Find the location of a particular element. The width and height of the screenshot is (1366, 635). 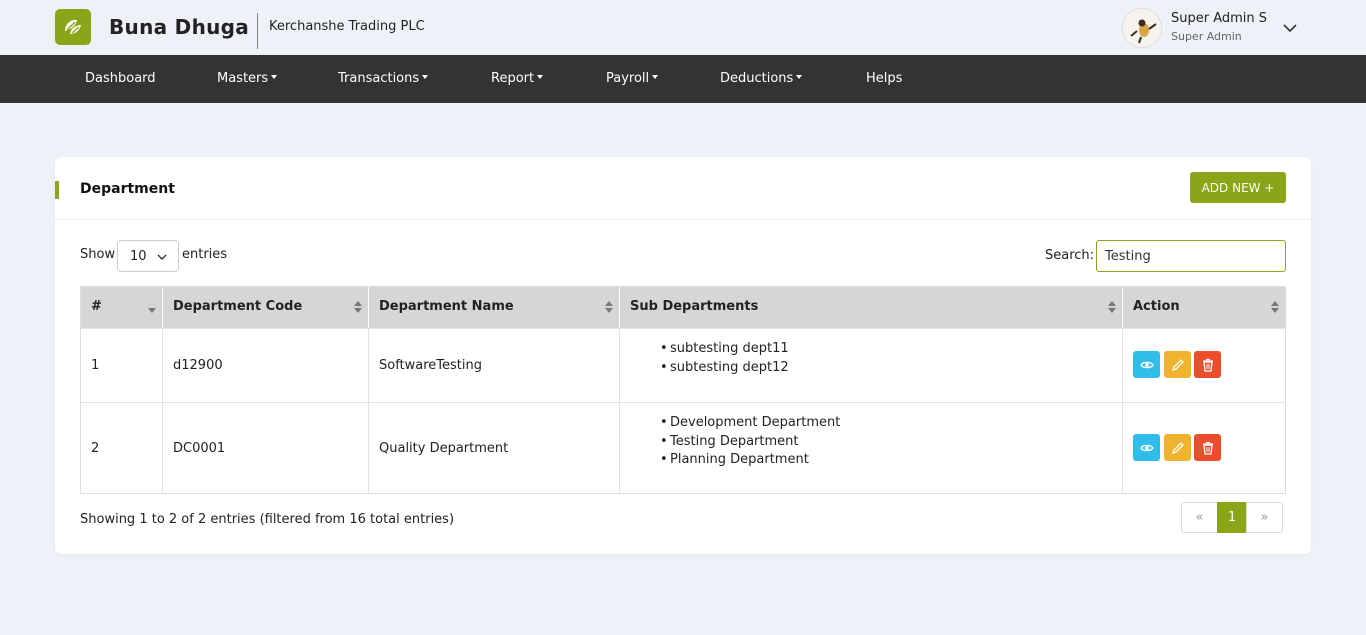

column-header-sub-departments: Sub Departments is located at coordinates (871, 307).